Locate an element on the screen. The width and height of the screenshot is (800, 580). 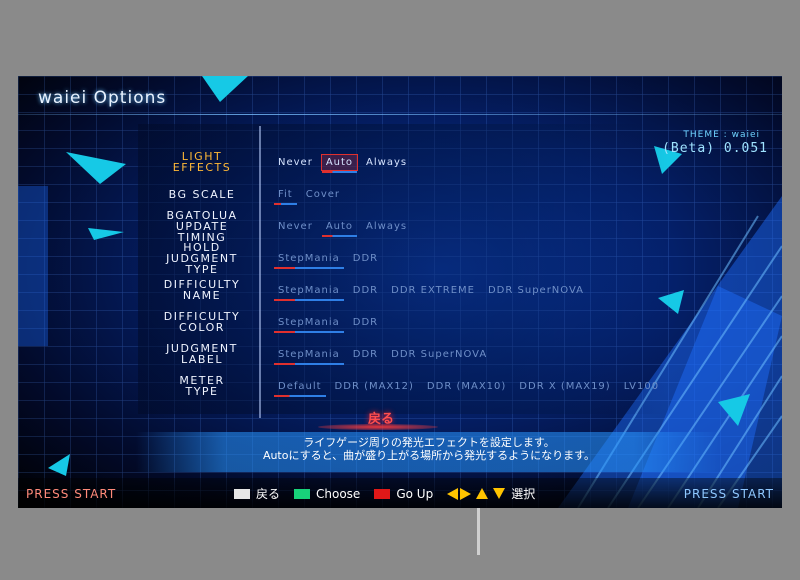
option-name: DIFFICULTY NAME is located at coordinates (202, 290).